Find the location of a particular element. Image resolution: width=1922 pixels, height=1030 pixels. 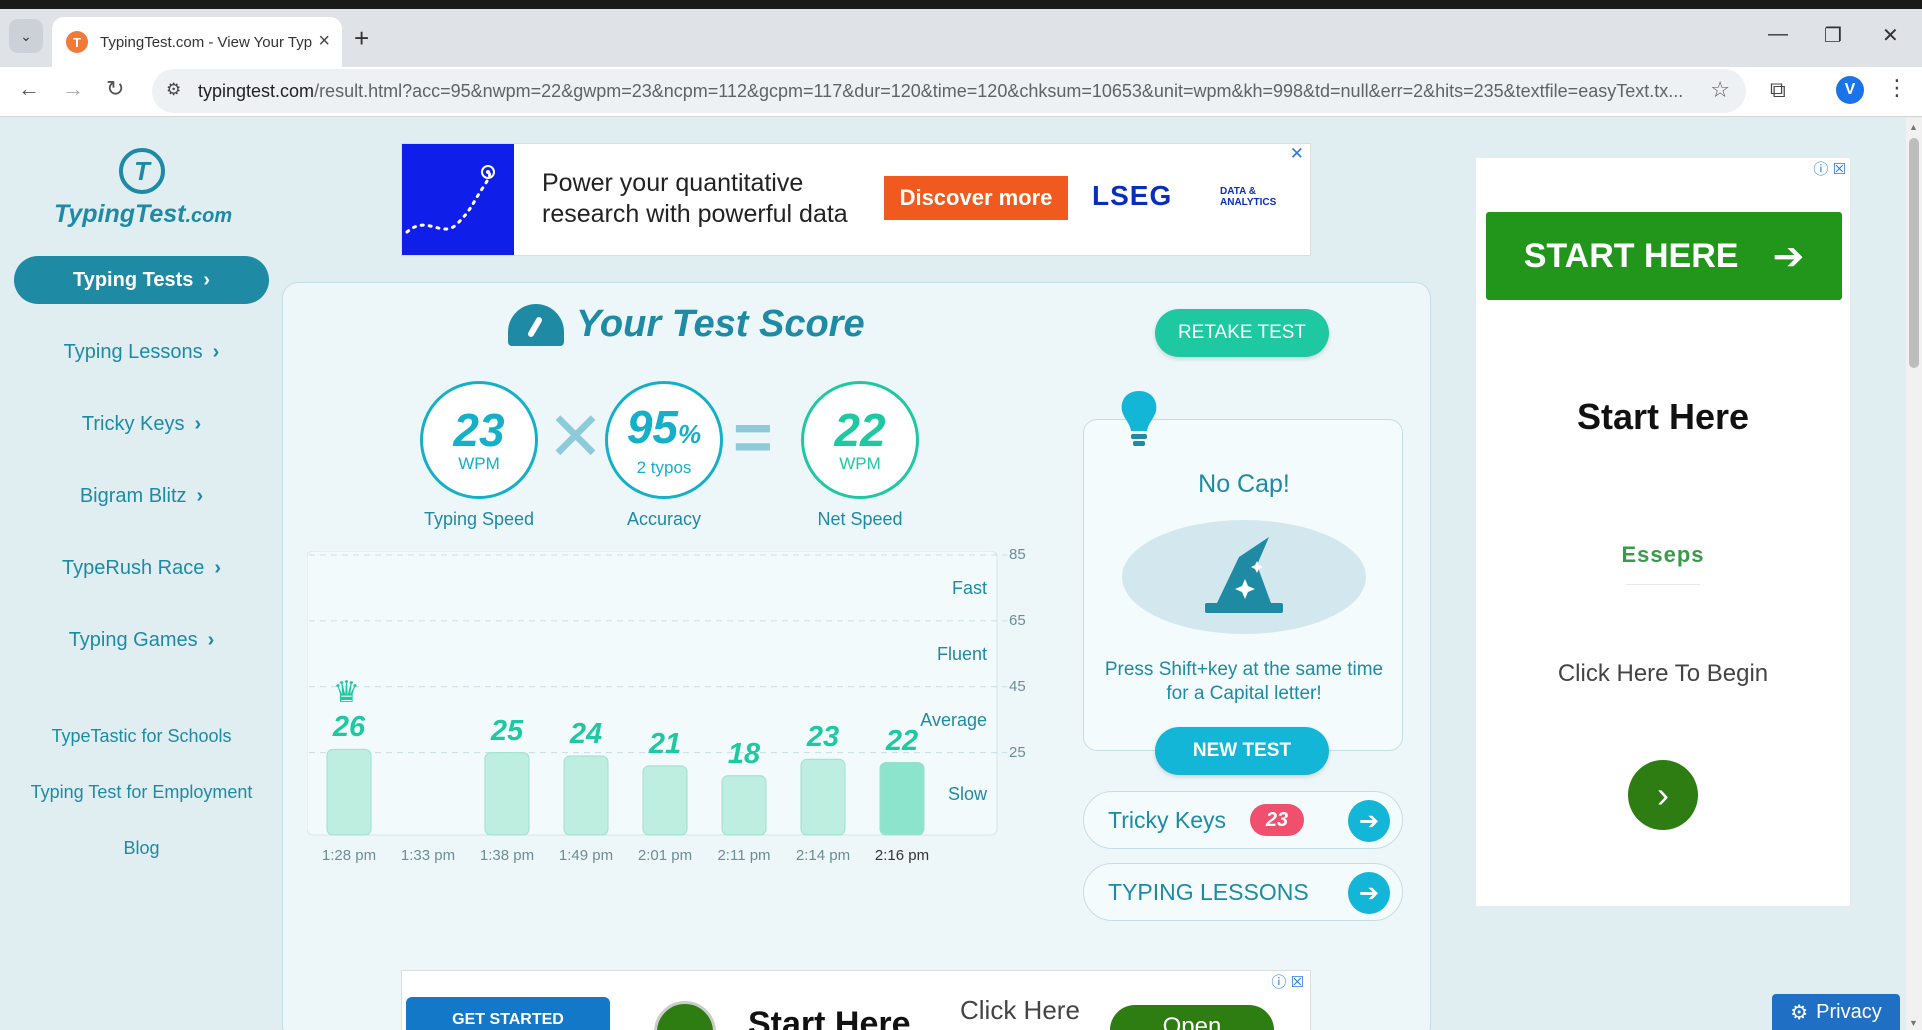

ad-start-here-button: START HERE ➔ is located at coordinates (1664, 256).